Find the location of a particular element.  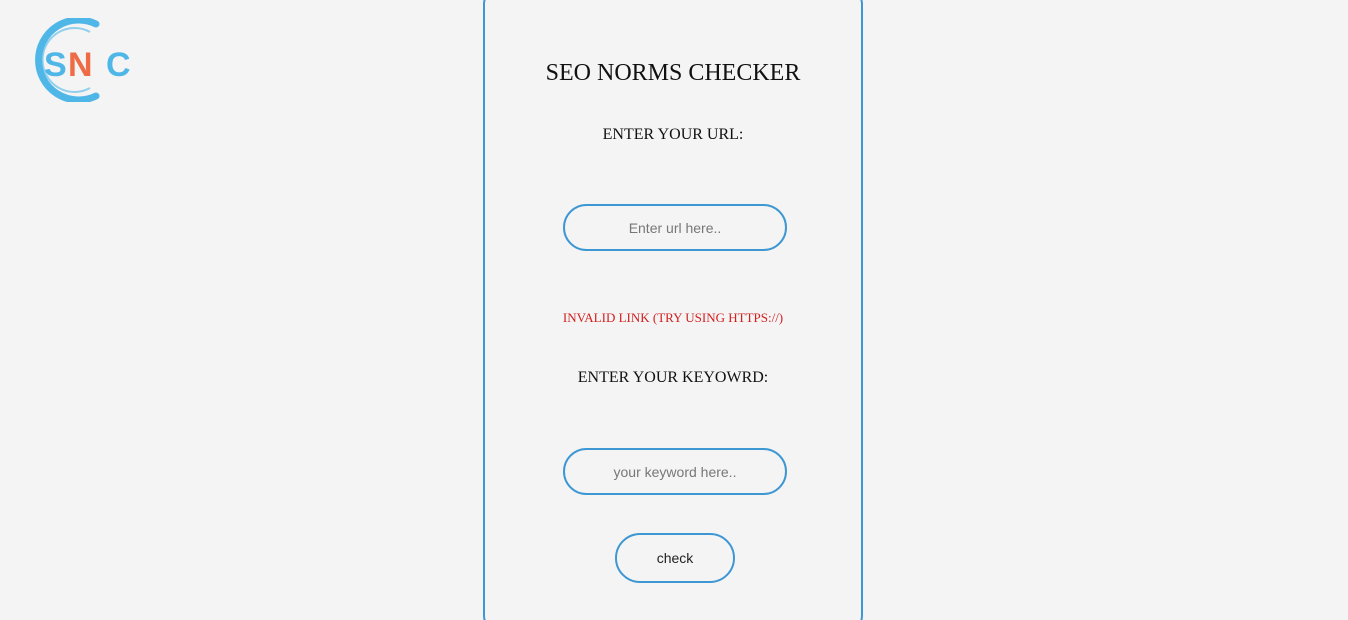

check-button: check is located at coordinates (675, 558).